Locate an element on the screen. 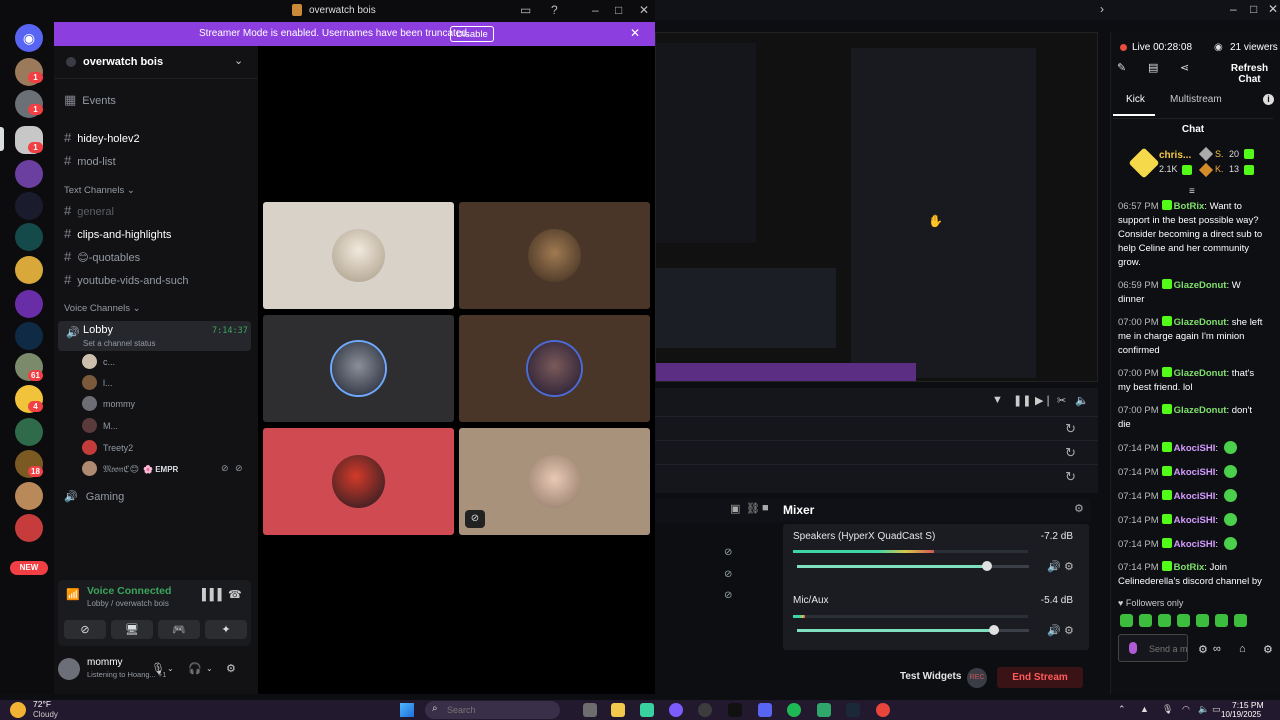  refresh-chat-button: Refresh Chat is located at coordinates (1249, 74).